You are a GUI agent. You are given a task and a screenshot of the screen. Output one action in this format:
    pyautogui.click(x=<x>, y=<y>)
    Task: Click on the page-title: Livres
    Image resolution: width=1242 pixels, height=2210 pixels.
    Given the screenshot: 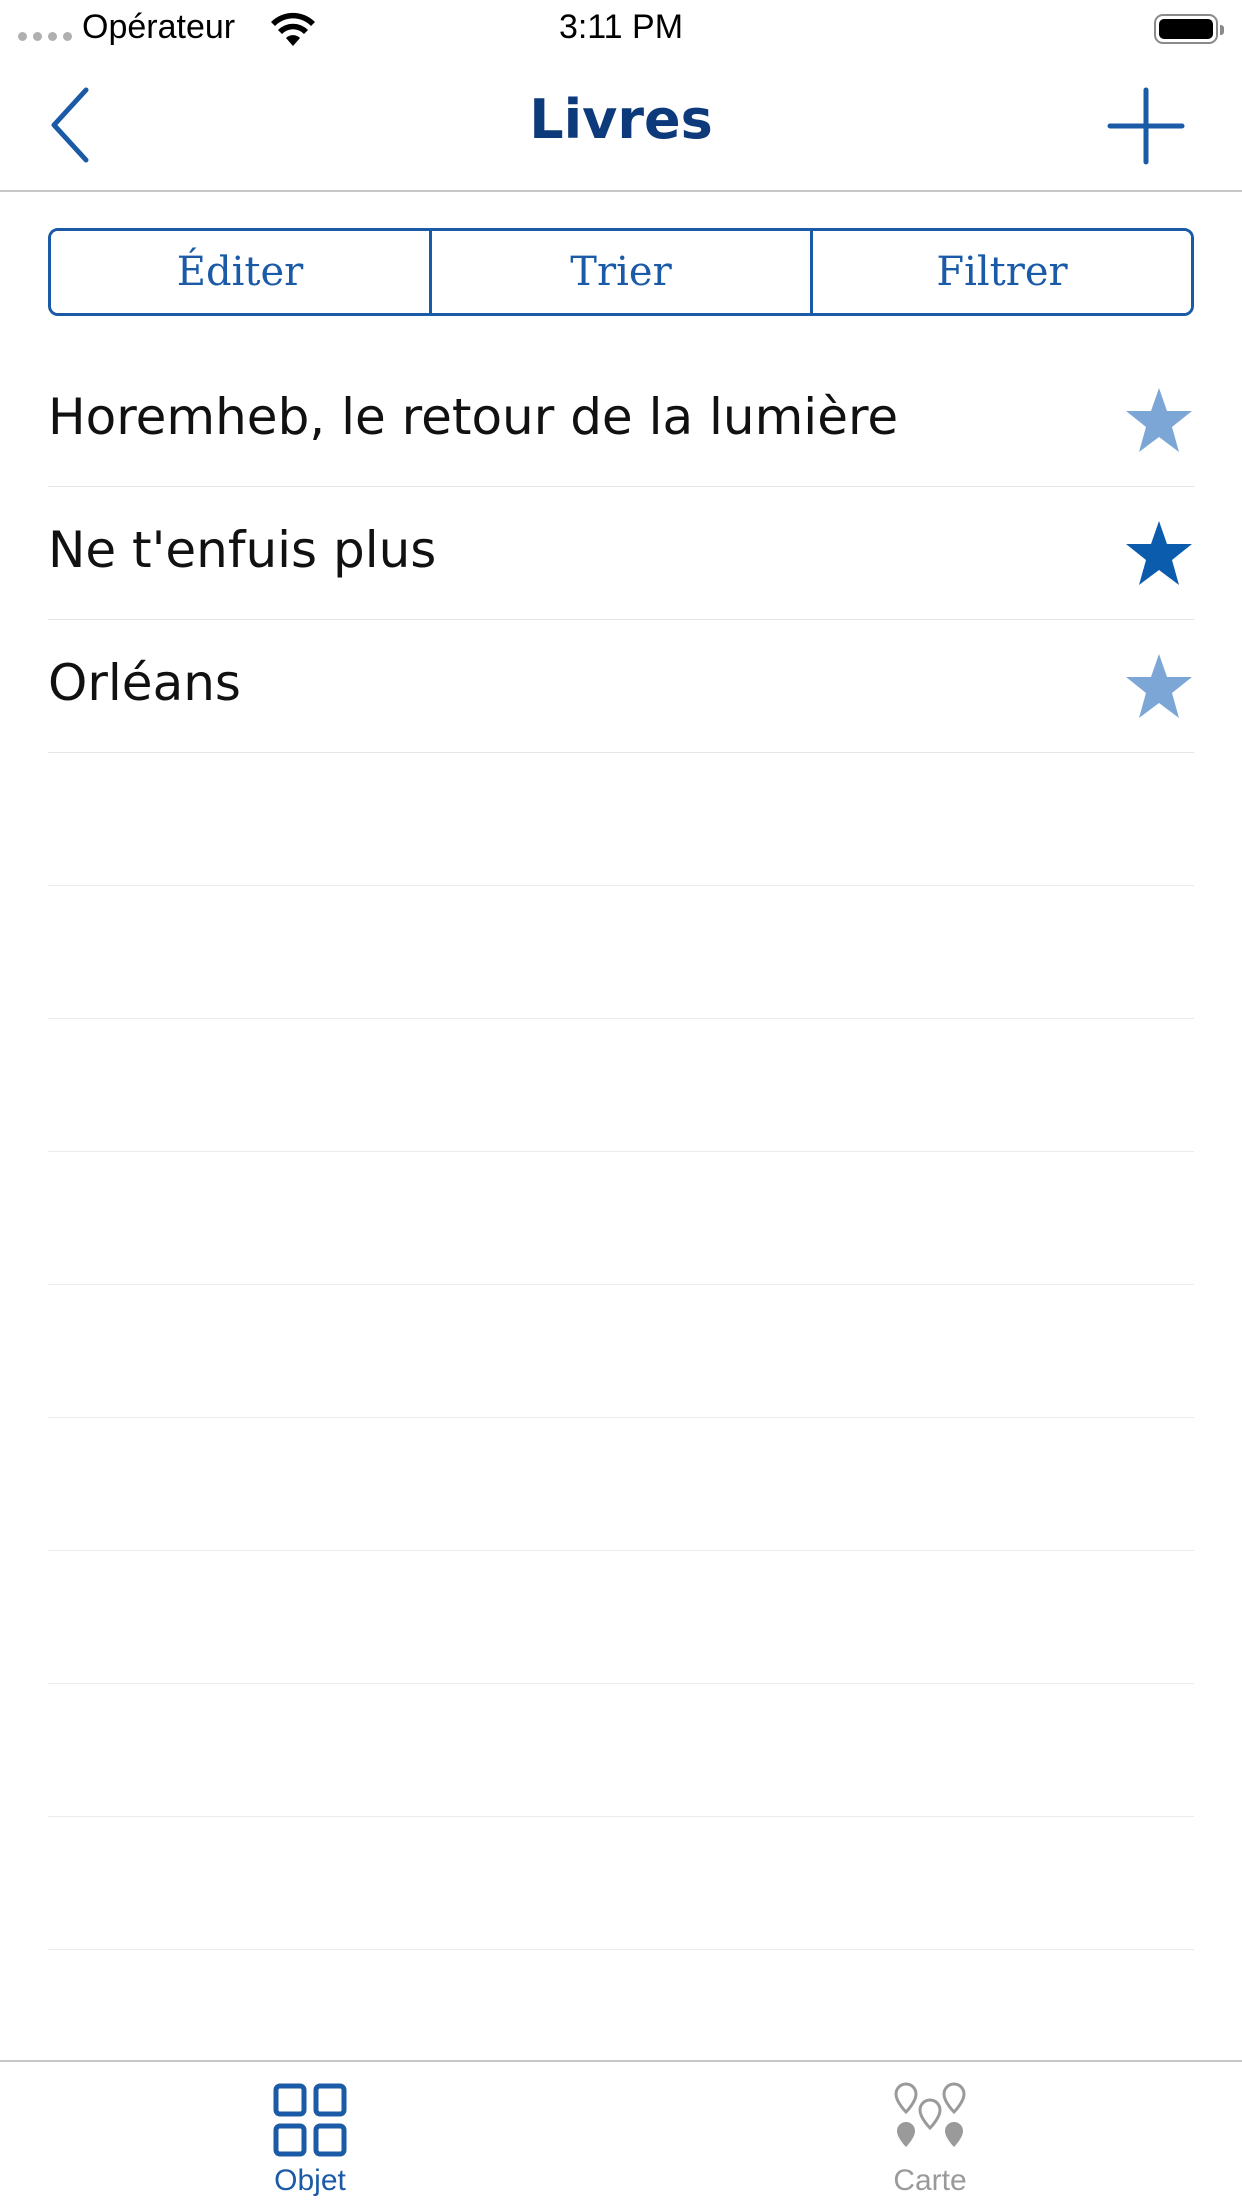 What is the action you would take?
    pyautogui.click(x=621, y=119)
    